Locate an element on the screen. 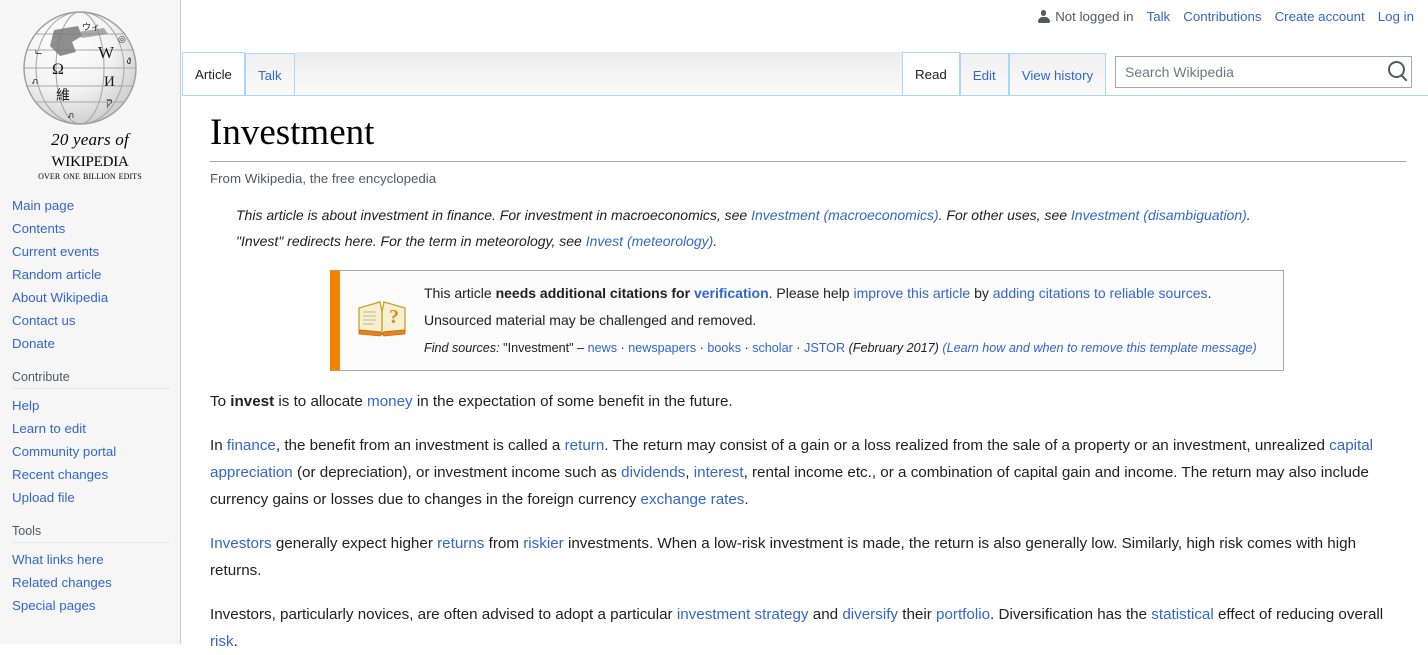  view-tabs: Read Edit View history is located at coordinates (1004, 74).